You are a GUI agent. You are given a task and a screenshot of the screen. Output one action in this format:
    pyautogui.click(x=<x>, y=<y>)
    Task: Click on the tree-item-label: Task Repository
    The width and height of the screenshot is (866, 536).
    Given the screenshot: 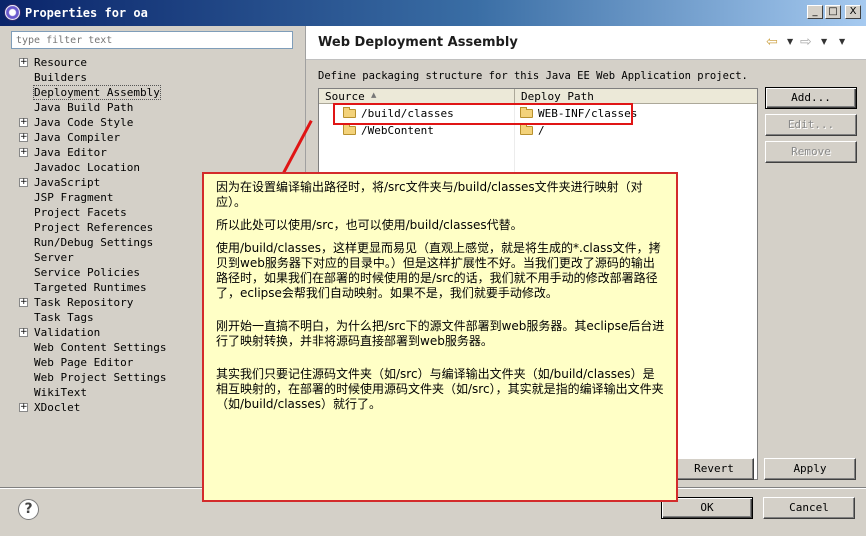 What is the action you would take?
    pyautogui.click(x=84, y=302)
    